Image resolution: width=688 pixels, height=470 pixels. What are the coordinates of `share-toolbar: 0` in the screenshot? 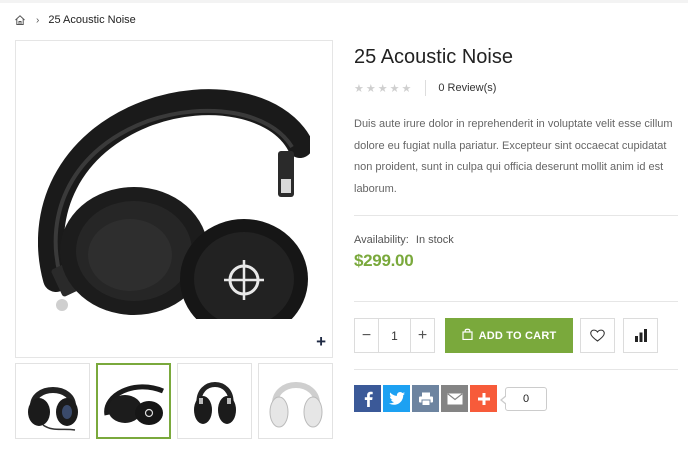 It's located at (450, 398).